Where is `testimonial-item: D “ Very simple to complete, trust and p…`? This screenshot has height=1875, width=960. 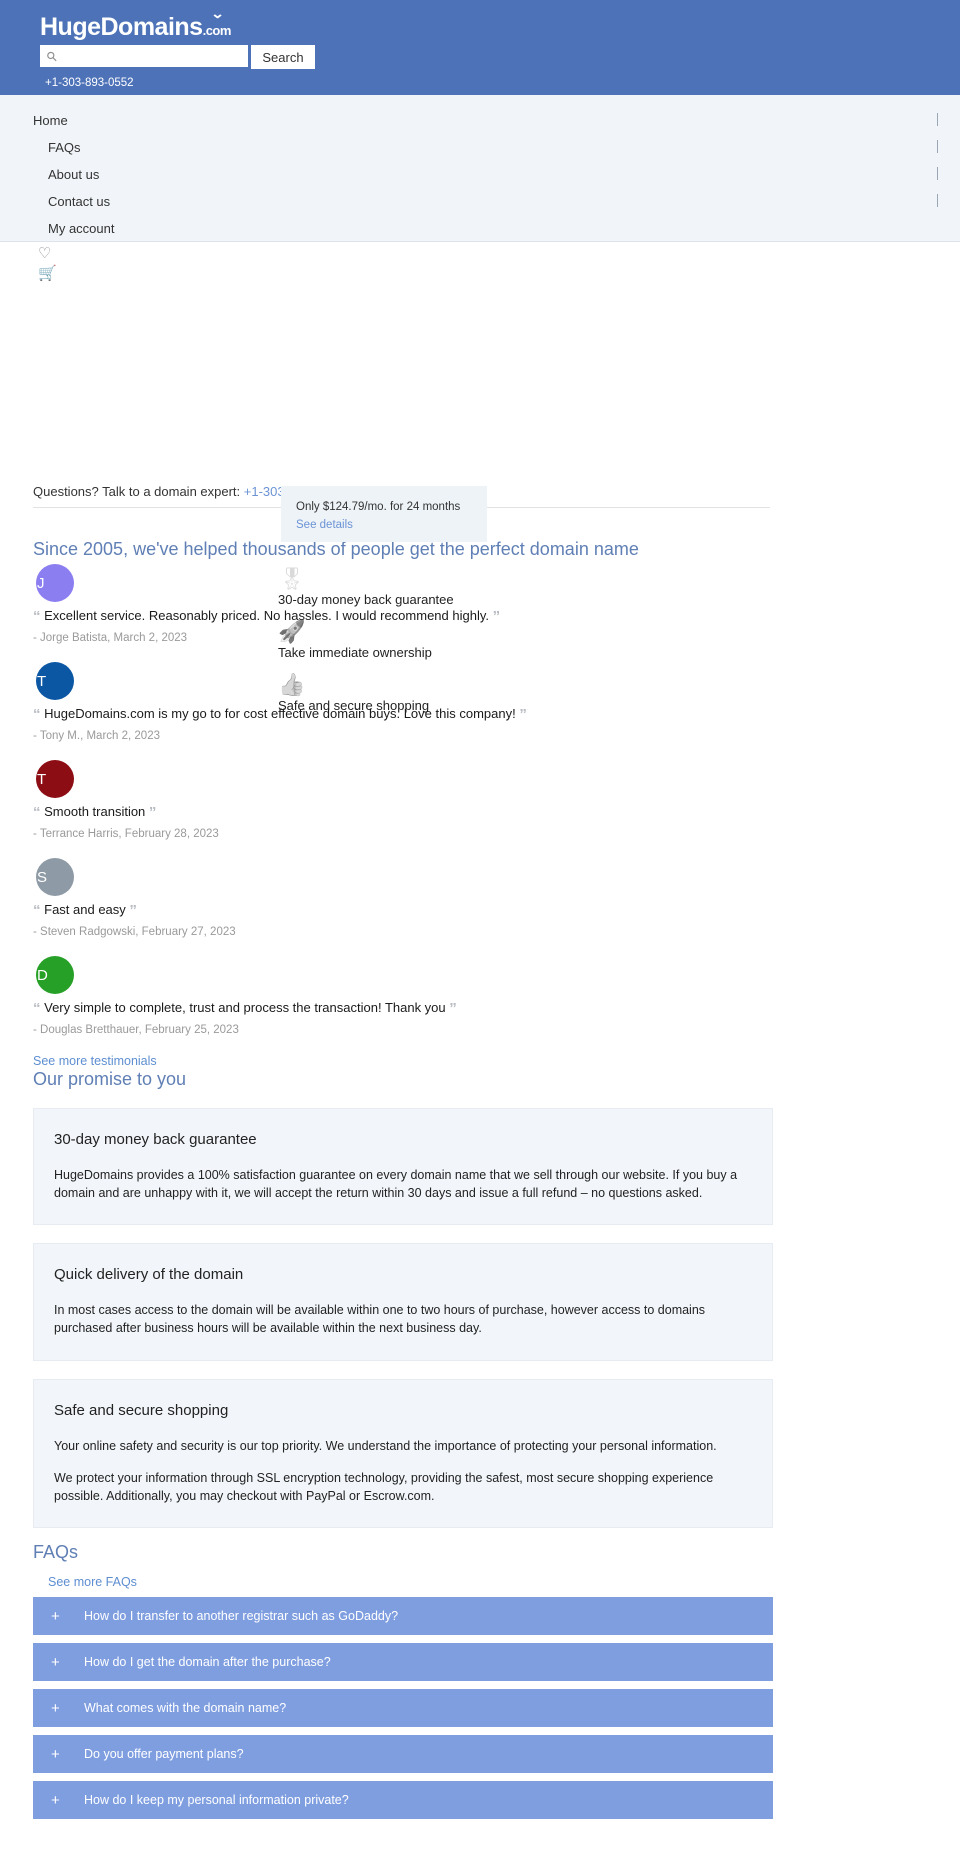
testimonial-item: D “ Very simple to complete, trust and p… is located at coordinates (263, 996).